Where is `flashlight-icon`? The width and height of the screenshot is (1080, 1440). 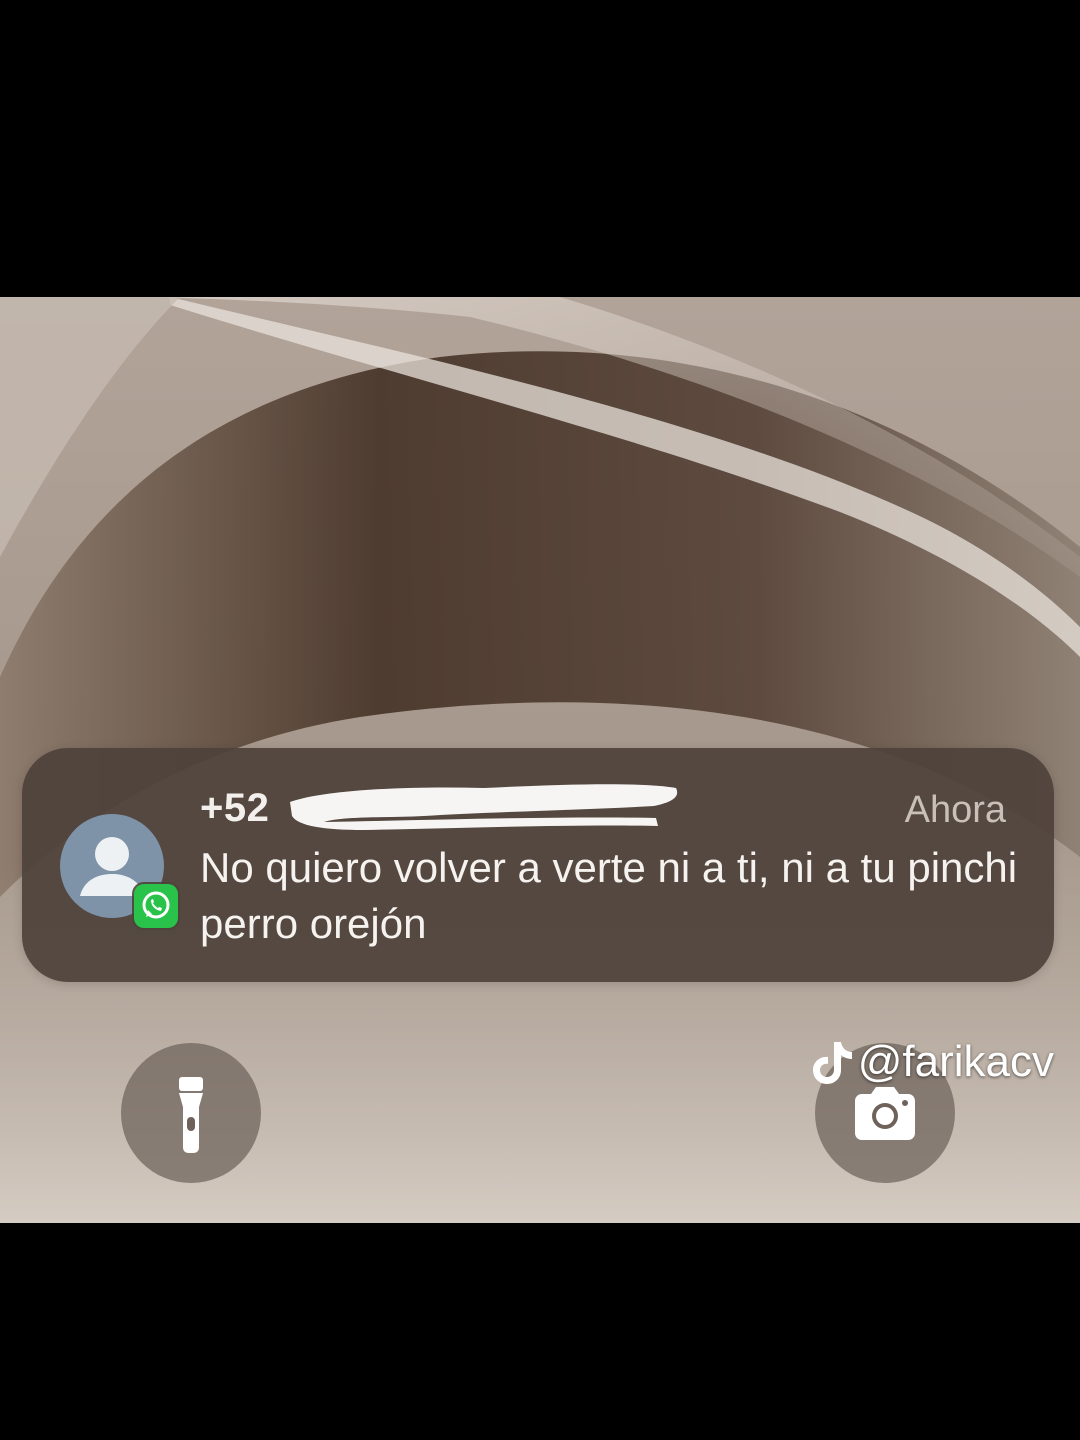 flashlight-icon is located at coordinates (191, 1115).